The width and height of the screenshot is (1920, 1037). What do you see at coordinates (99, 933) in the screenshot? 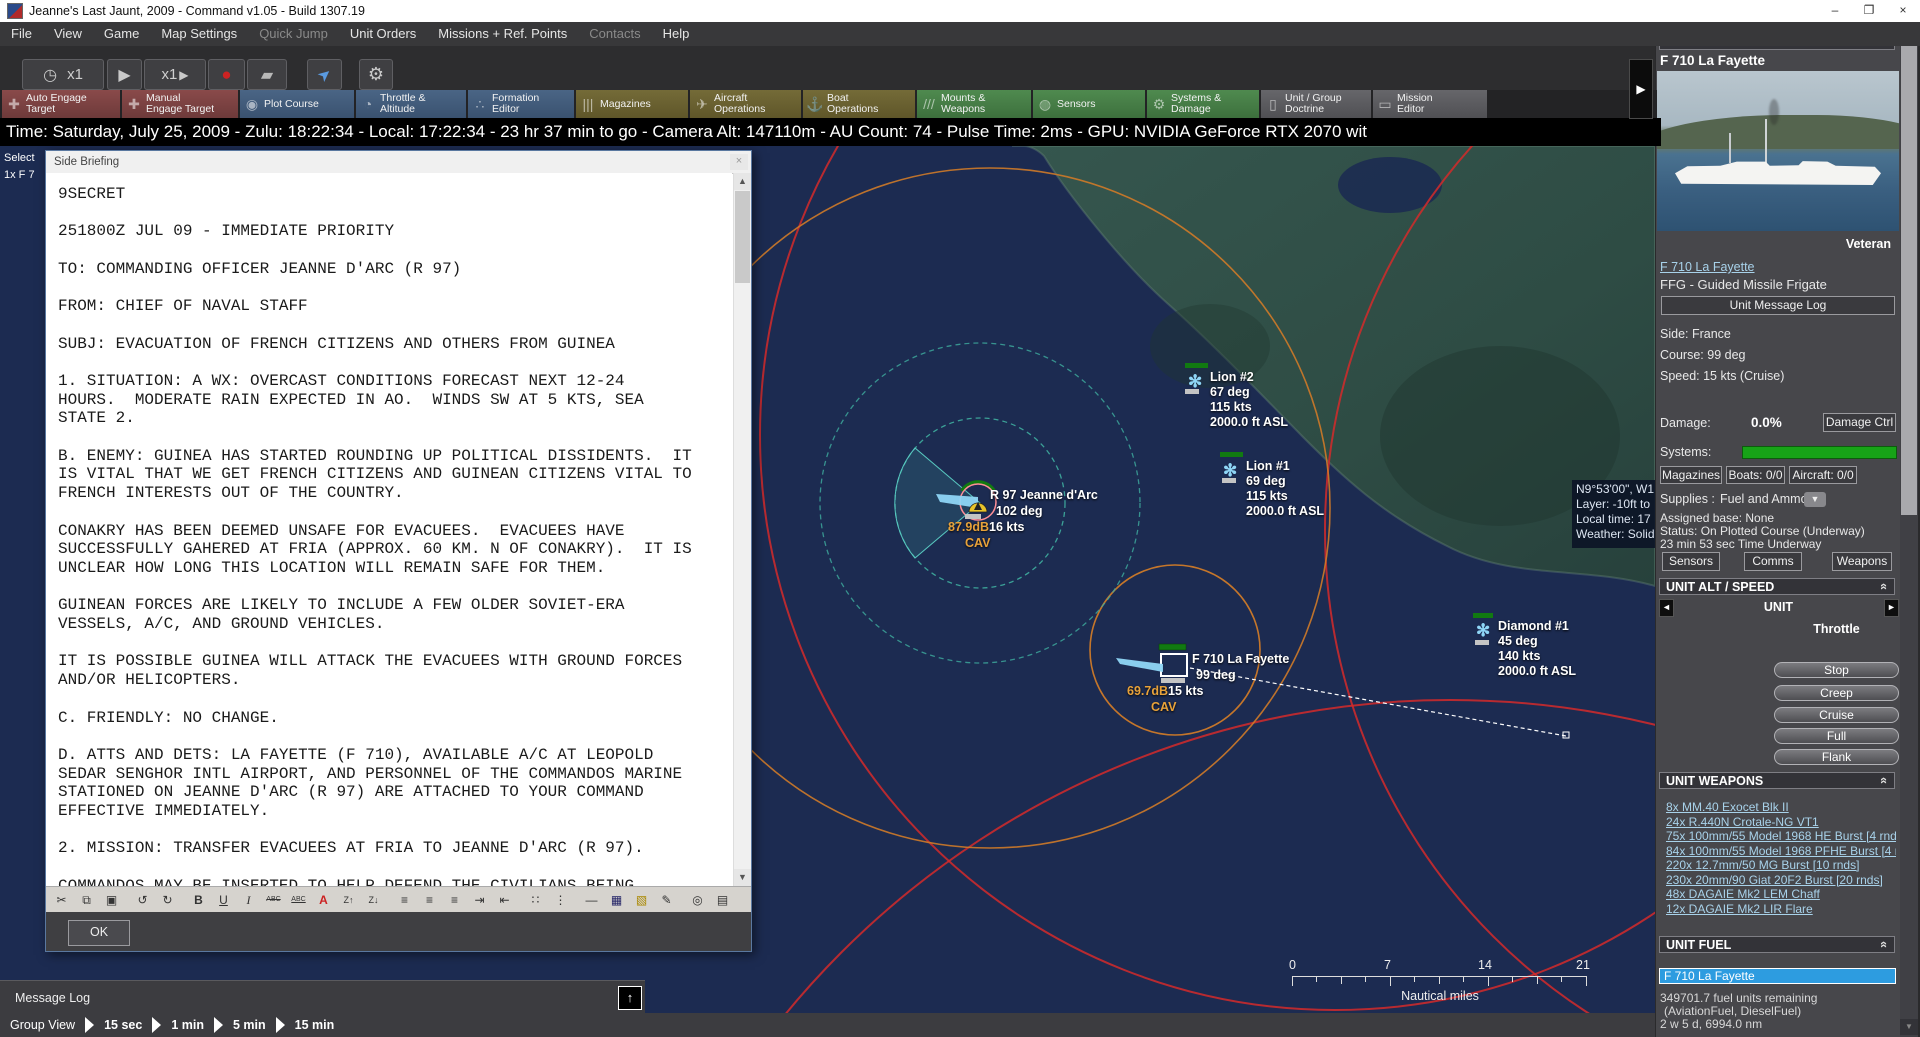
I see `ok-button: OK` at bounding box center [99, 933].